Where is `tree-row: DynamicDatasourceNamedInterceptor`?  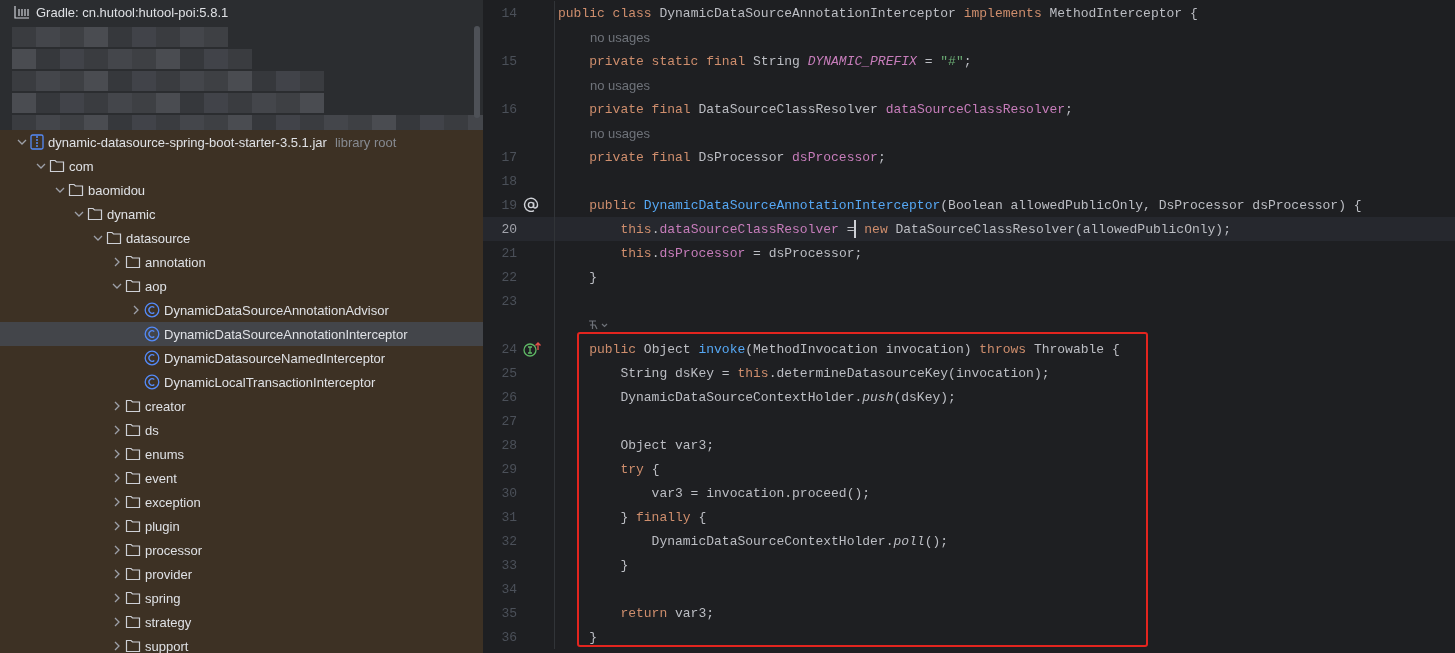
tree-row: DynamicDatasourceNamedInterceptor is located at coordinates (241, 358).